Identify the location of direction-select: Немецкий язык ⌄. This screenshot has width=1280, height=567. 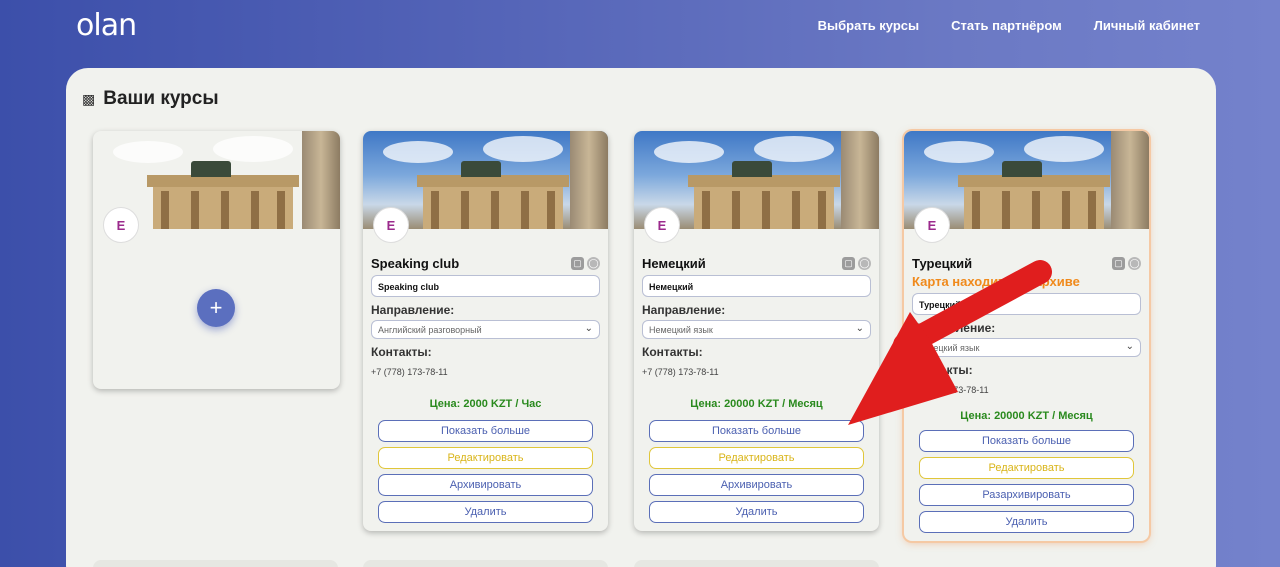
(756, 329).